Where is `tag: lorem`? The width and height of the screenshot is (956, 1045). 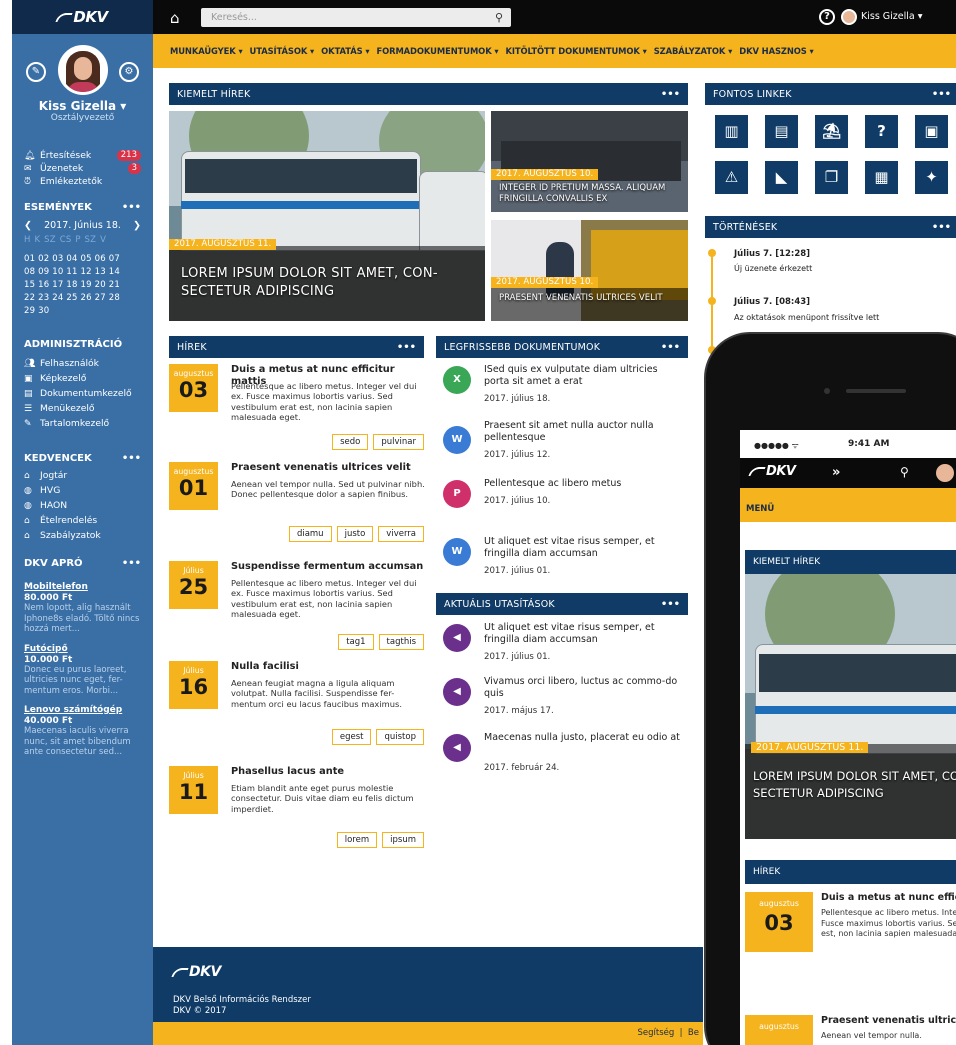
tag: lorem is located at coordinates (357, 840).